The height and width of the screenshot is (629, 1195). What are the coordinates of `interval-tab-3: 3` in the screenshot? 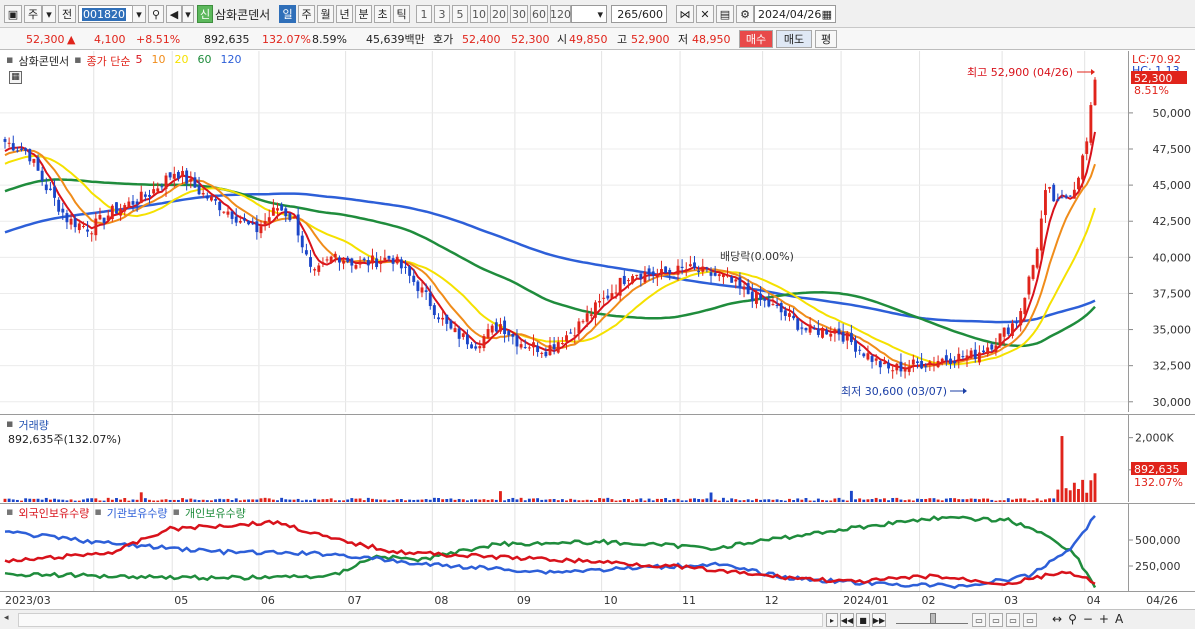 It's located at (442, 14).